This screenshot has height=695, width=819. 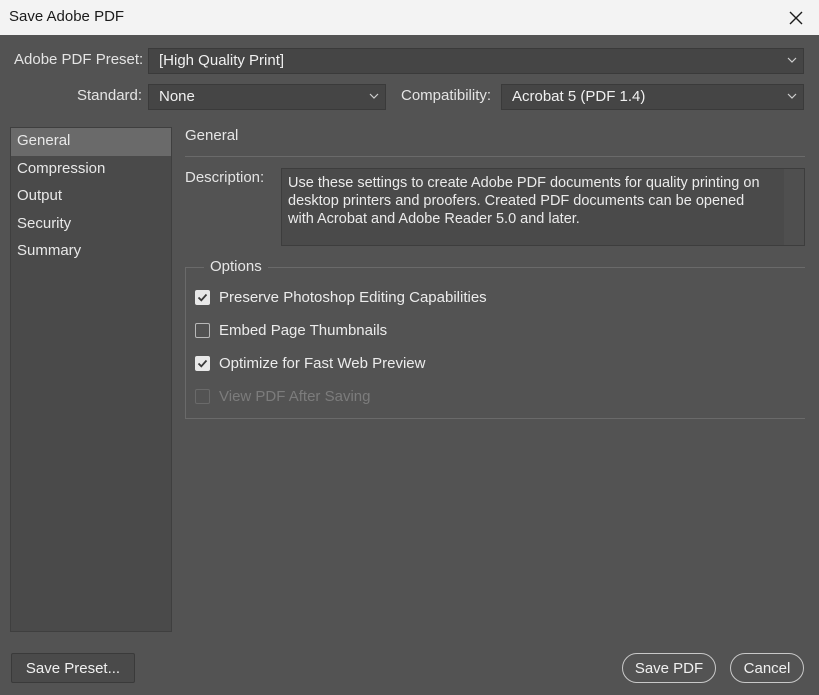 What do you see at coordinates (476, 61) in the screenshot?
I see `preset-select: [High Quality Print]` at bounding box center [476, 61].